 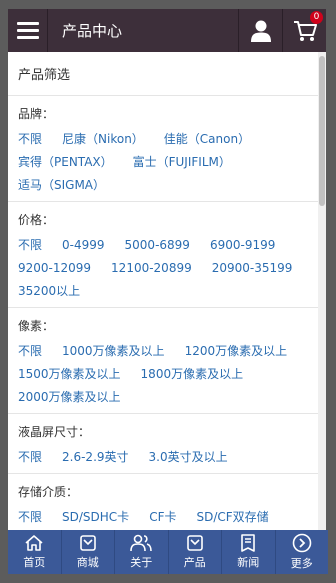 What do you see at coordinates (36, 220) in the screenshot?
I see `group-label: 价格：` at bounding box center [36, 220].